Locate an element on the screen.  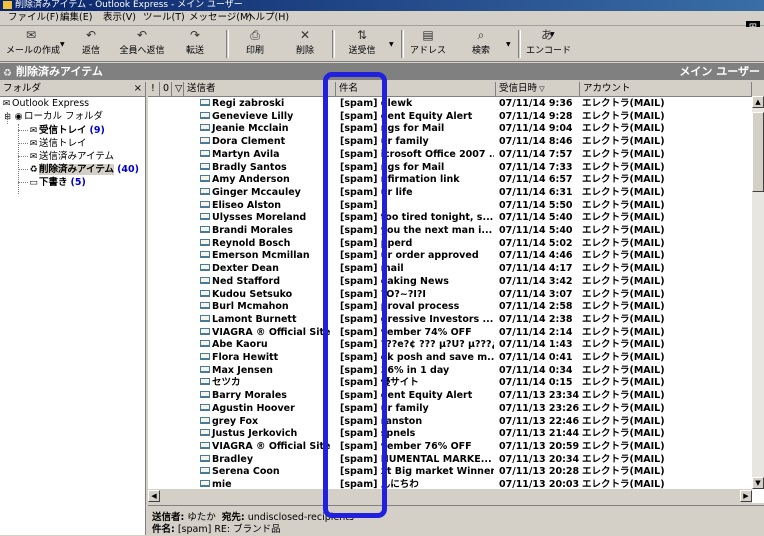
message-from: Abe Kaoru is located at coordinates (268, 345).